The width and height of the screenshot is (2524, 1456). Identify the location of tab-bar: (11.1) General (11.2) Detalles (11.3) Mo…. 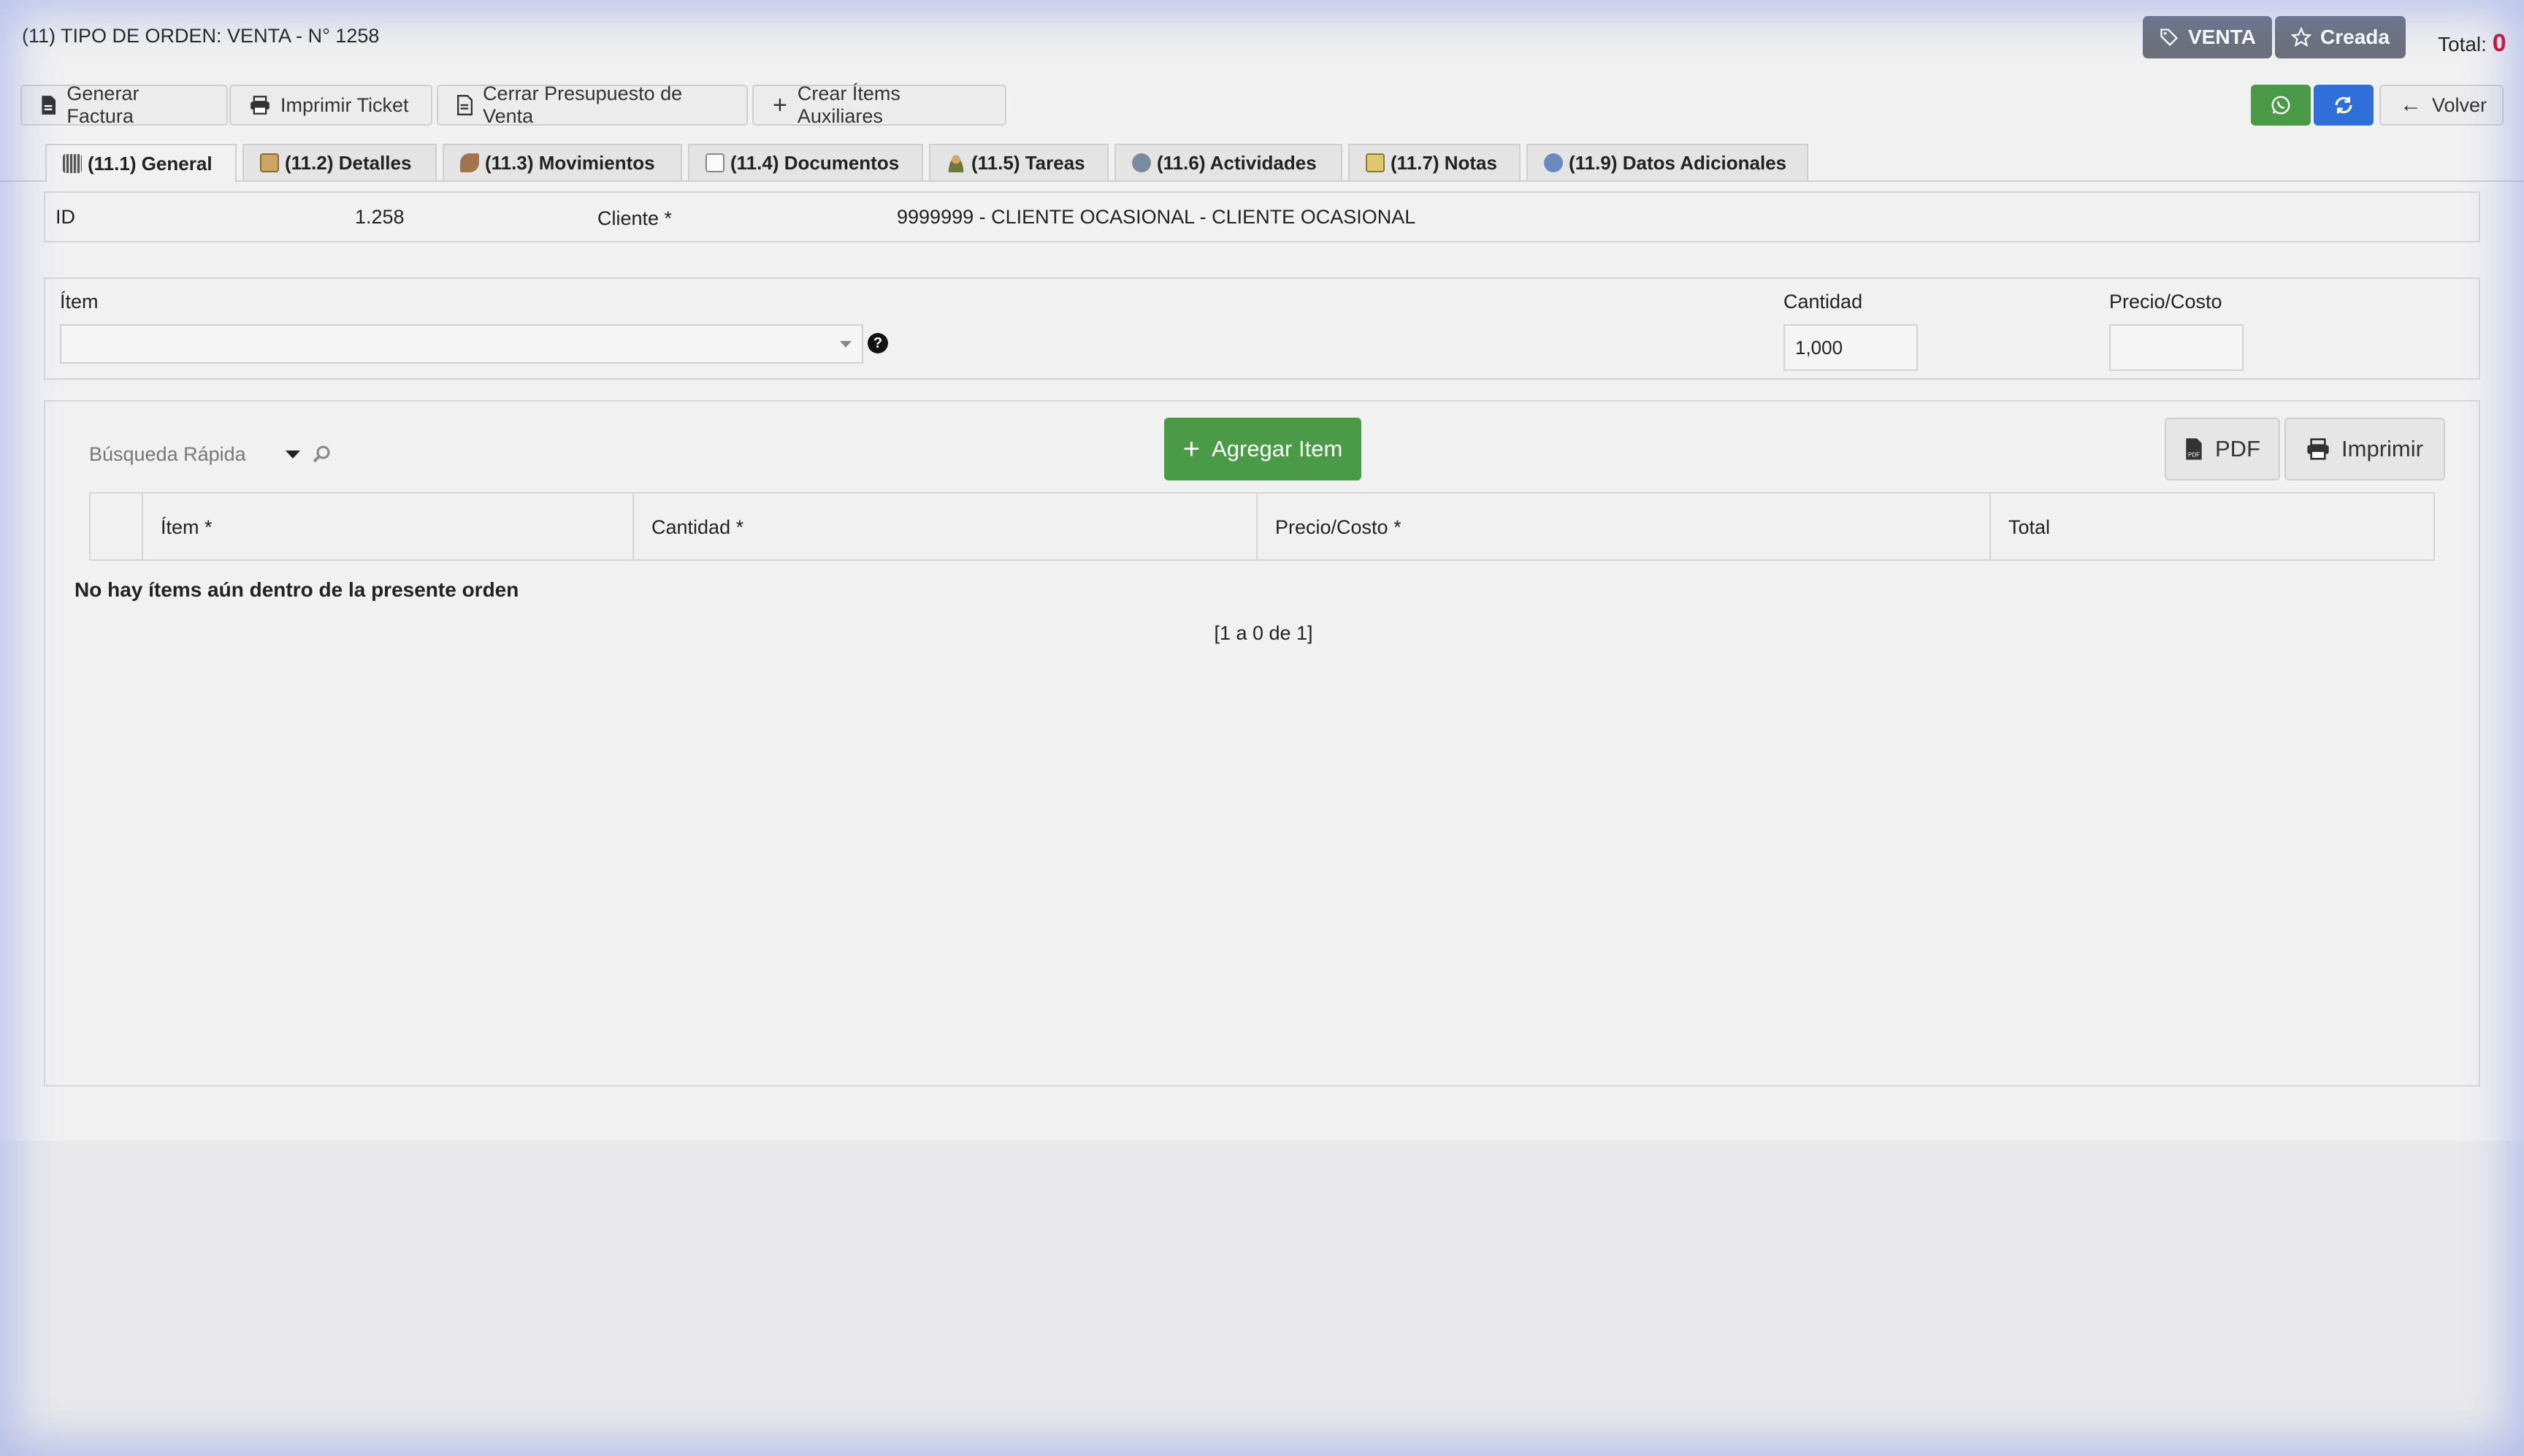
(1262, 163).